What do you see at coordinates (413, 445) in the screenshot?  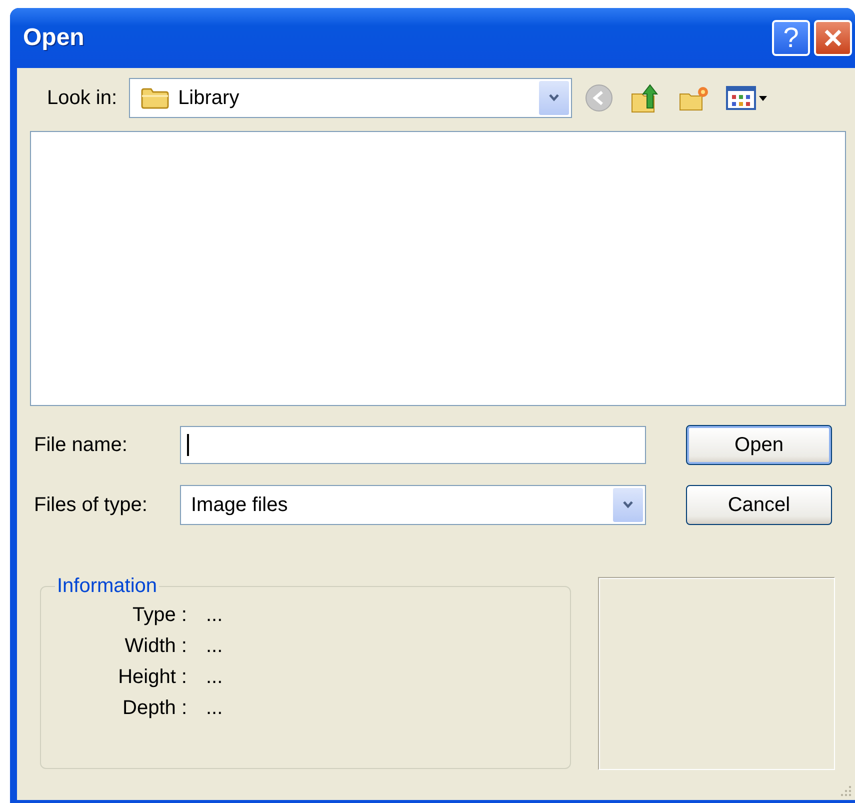 I see `file-name-field` at bounding box center [413, 445].